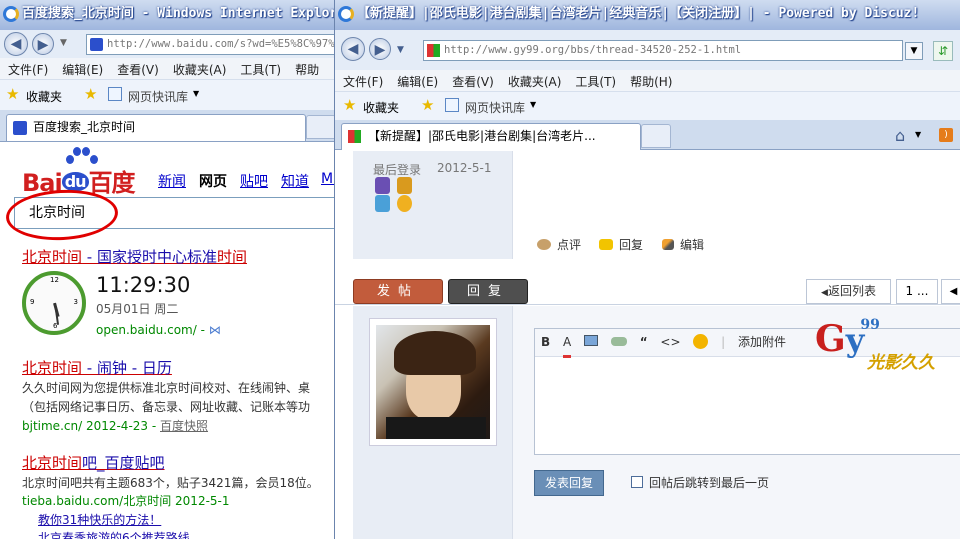 Image resolution: width=960 pixels, height=539 pixels. What do you see at coordinates (433, 382) in the screenshot?
I see `avatar-image` at bounding box center [433, 382].